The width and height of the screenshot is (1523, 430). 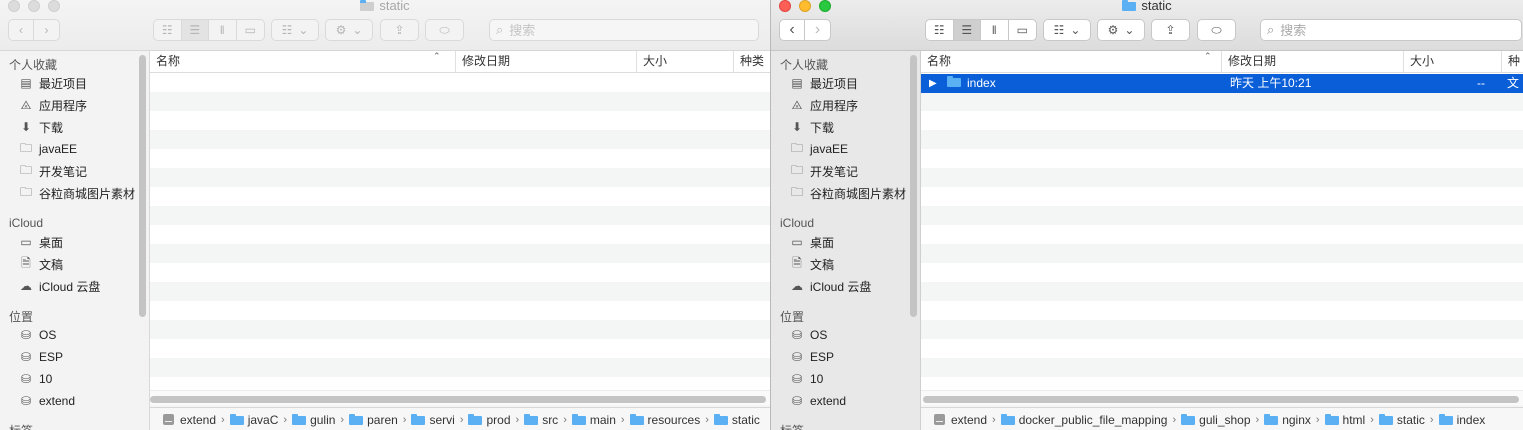 What do you see at coordinates (260, 420) in the screenshot?
I see `path-item: javaC ›` at bounding box center [260, 420].